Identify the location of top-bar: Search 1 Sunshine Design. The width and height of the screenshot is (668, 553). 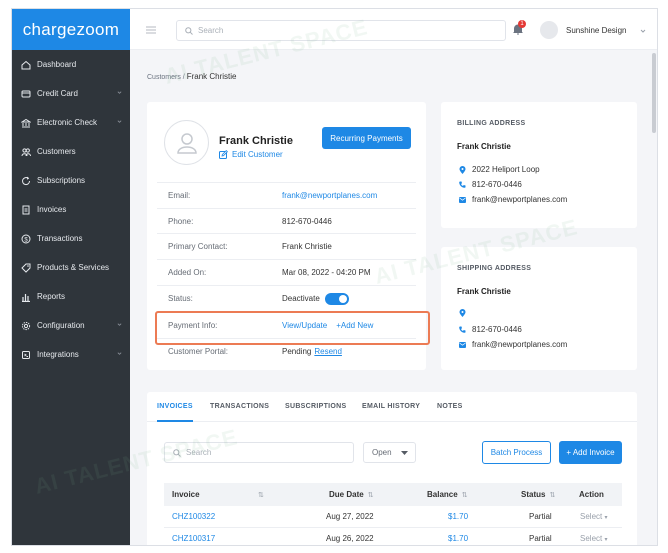
(393, 29).